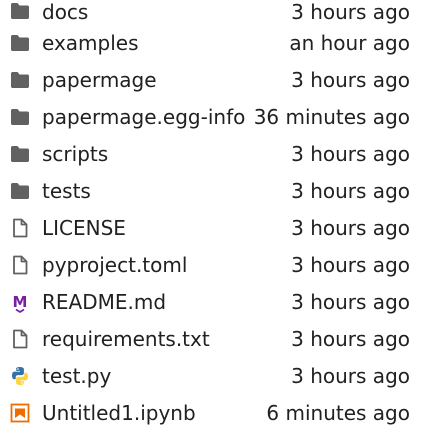 The width and height of the screenshot is (424, 444). I want to click on file-row: test.py 3 hours ago, so click(212, 375).